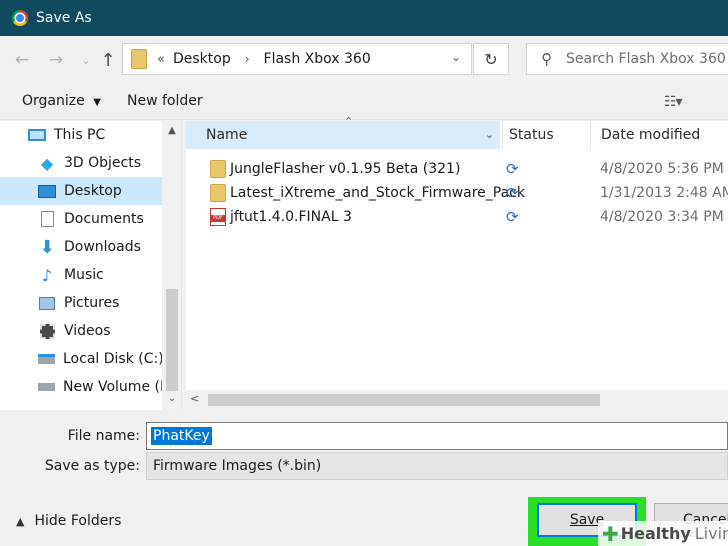 This screenshot has width=728, height=546. Describe the element at coordinates (349, 121) in the screenshot. I see `sort-ascending-icon: ⌃` at that location.